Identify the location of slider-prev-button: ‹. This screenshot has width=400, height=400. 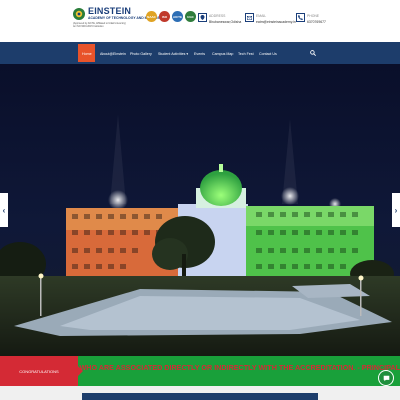
(4, 210).